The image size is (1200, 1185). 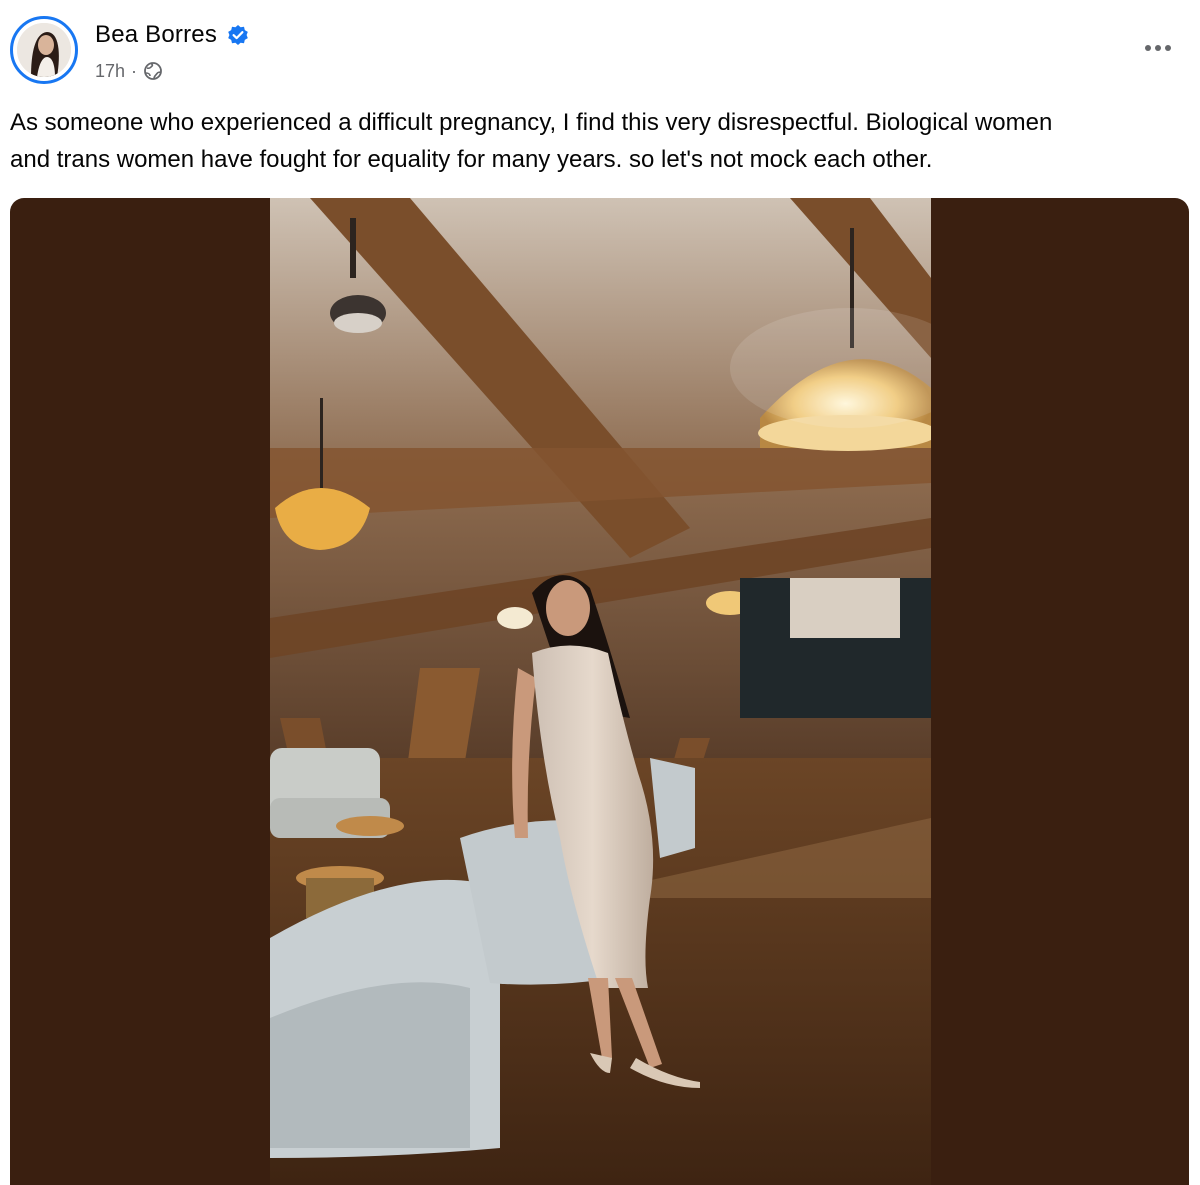 I want to click on avatar-photo, so click(x=44, y=50).